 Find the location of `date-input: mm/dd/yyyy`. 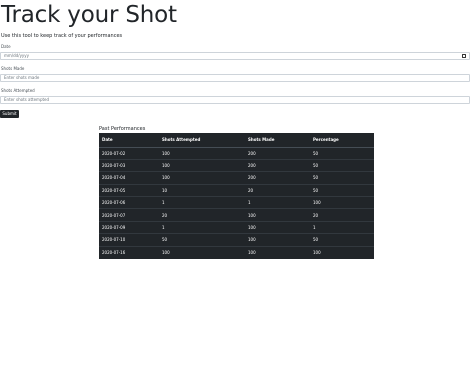

date-input: mm/dd/yyyy is located at coordinates (235, 56).